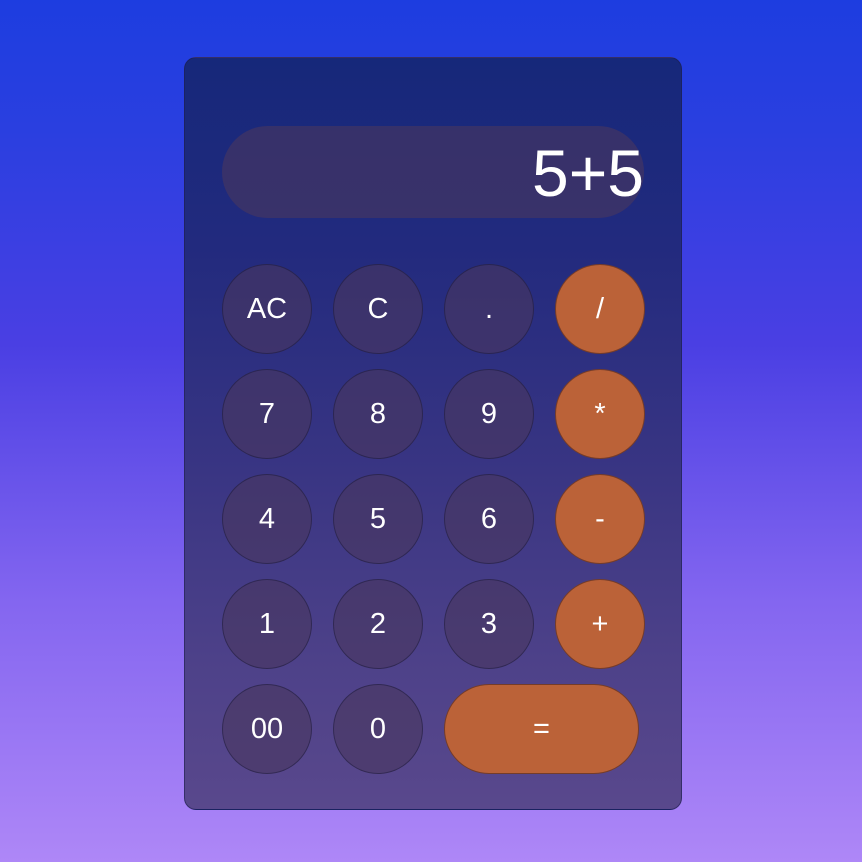 The width and height of the screenshot is (862, 862). Describe the element at coordinates (378, 414) in the screenshot. I see `eight-button: 8` at that location.